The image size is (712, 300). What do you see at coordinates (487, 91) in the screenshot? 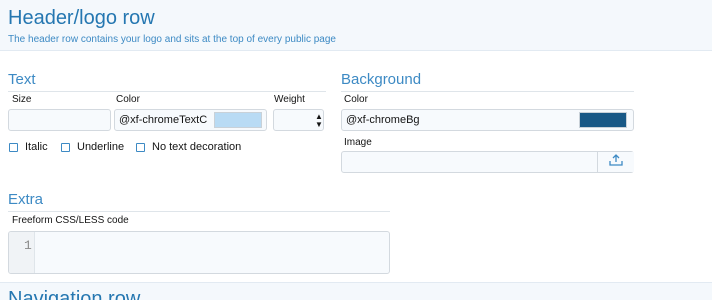
I see `background-group-divider` at bounding box center [487, 91].